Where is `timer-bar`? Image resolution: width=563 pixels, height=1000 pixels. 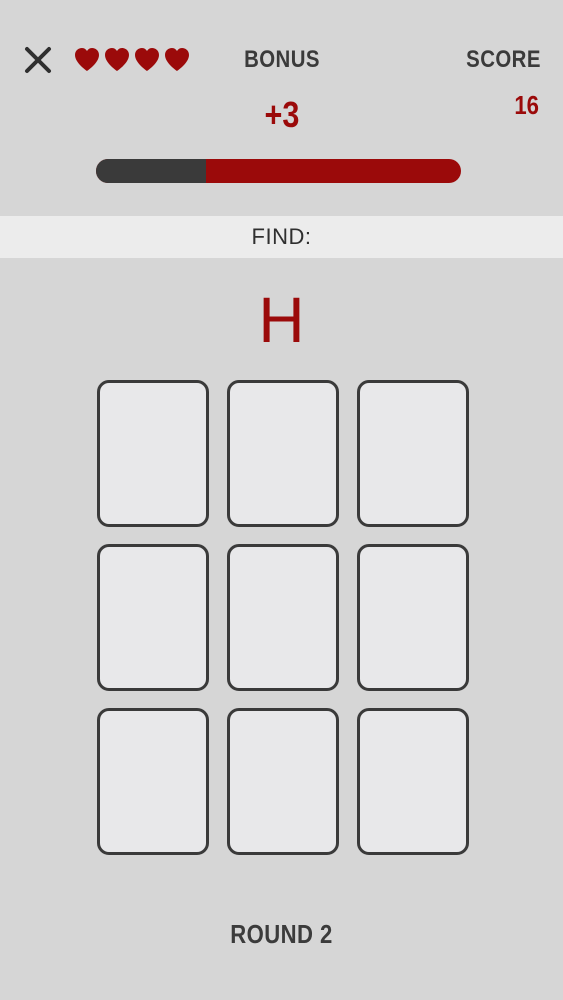 timer-bar is located at coordinates (278, 171).